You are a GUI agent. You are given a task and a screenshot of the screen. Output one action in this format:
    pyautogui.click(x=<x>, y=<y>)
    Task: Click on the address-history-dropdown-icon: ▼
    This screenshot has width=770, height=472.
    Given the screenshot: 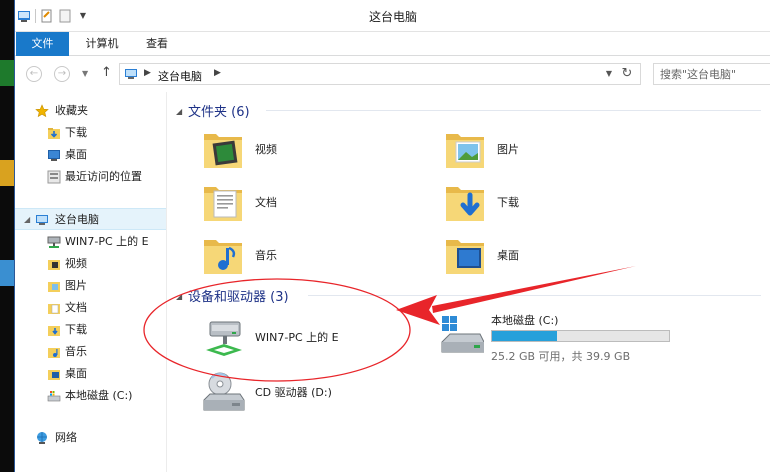 What is the action you would take?
    pyautogui.click(x=609, y=73)
    